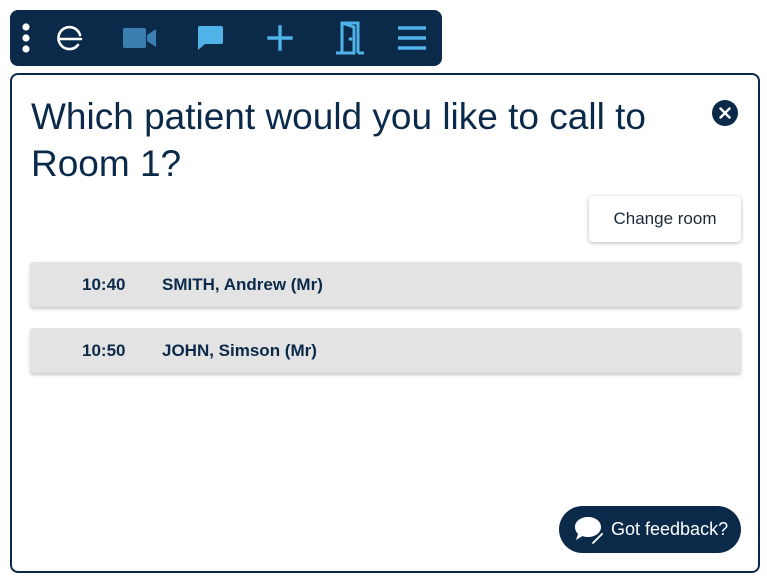 The image size is (767, 578). What do you see at coordinates (385, 284) in the screenshot?
I see `patient-row: 10:40 SMITH, Andrew (Mr)` at bounding box center [385, 284].